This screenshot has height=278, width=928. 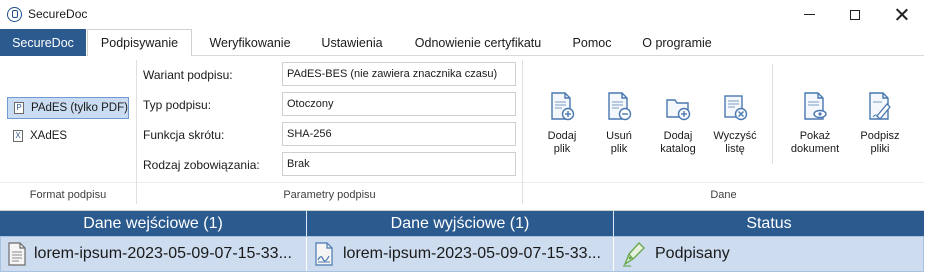 I want to click on add-file-label-1: Dodaj, so click(x=562, y=136).